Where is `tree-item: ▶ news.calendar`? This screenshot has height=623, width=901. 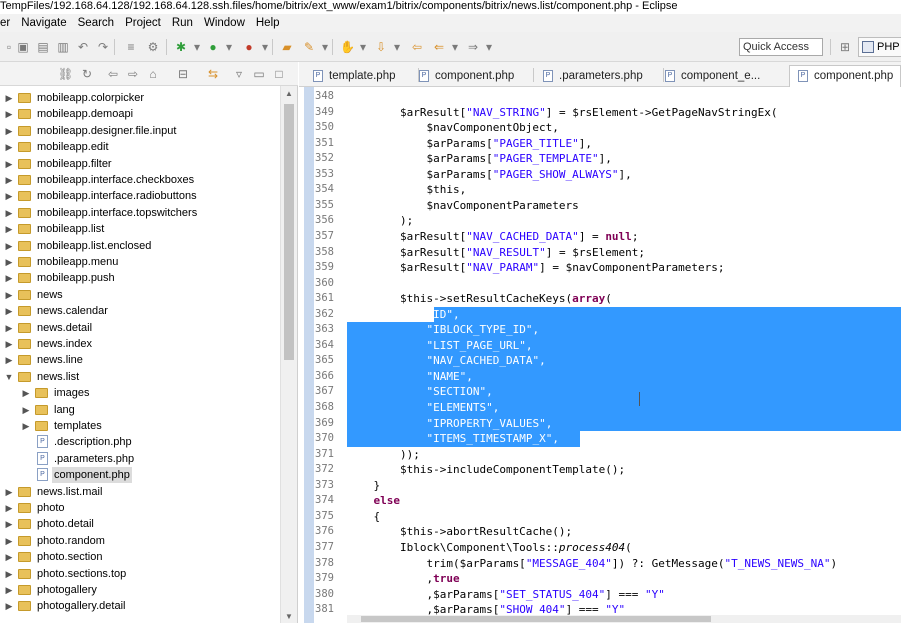
tree-item: ▶ news.calendar is located at coordinates (140, 311).